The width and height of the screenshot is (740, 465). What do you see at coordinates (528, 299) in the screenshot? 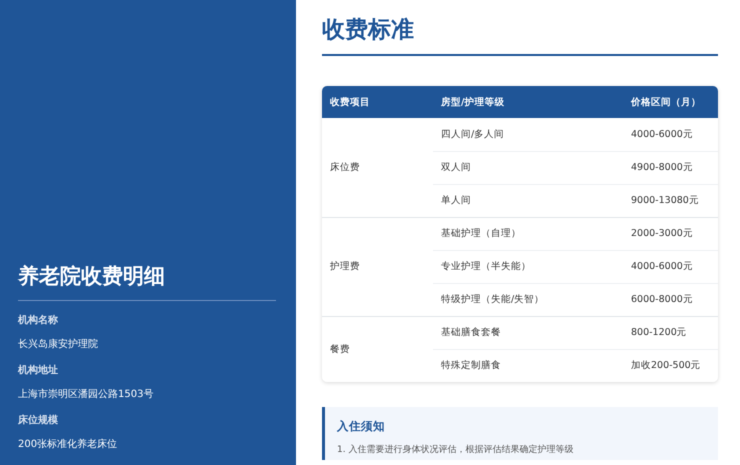
I see `table-cell: 特级护理（失能/失智）` at bounding box center [528, 299].